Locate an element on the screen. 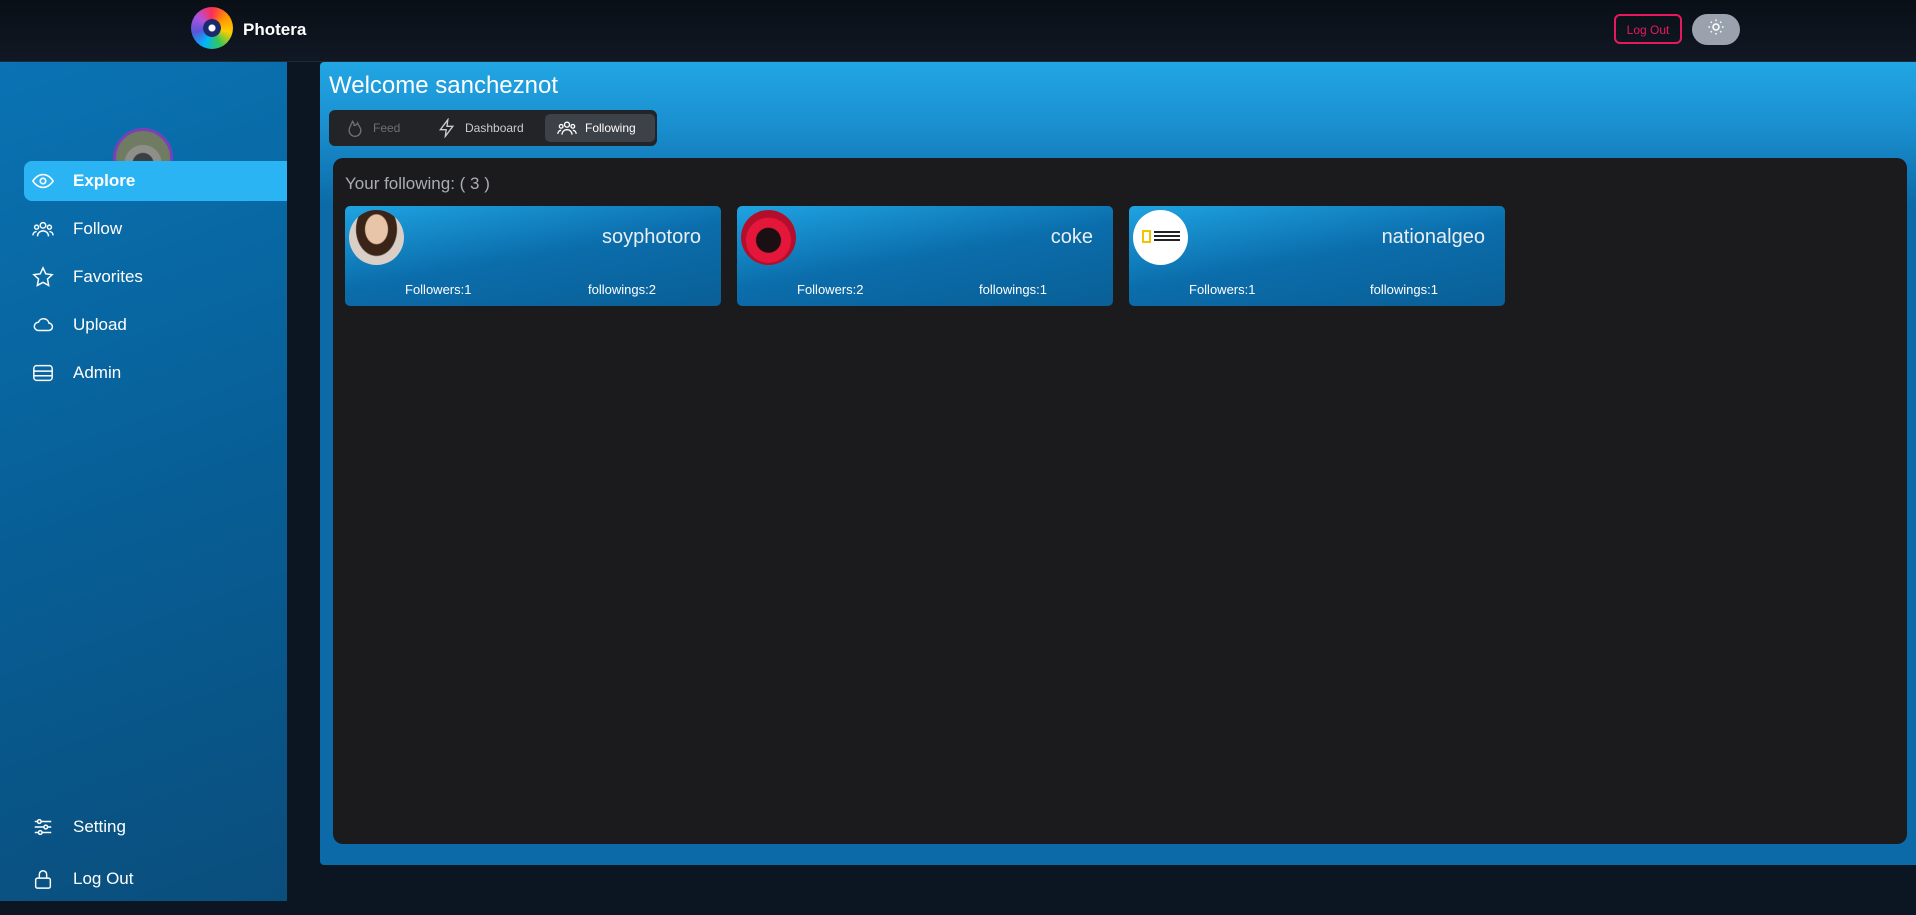  sidebar-item-label: Explore is located at coordinates (104, 180).